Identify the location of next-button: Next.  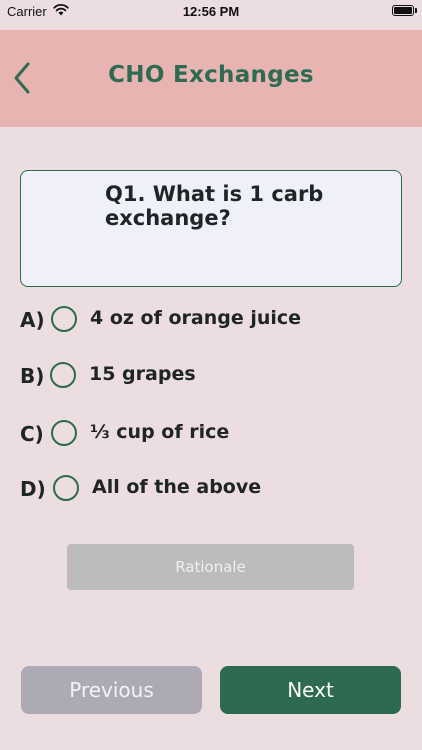
(310, 690).